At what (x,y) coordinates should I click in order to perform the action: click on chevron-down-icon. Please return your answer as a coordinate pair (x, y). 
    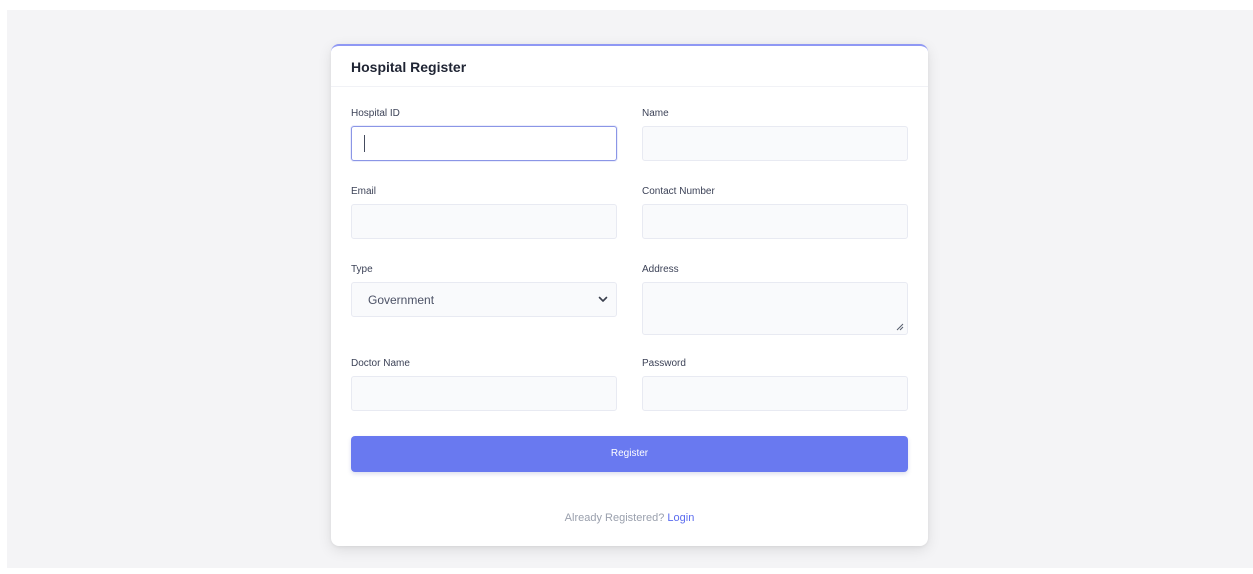
    Looking at the image, I should click on (603, 299).